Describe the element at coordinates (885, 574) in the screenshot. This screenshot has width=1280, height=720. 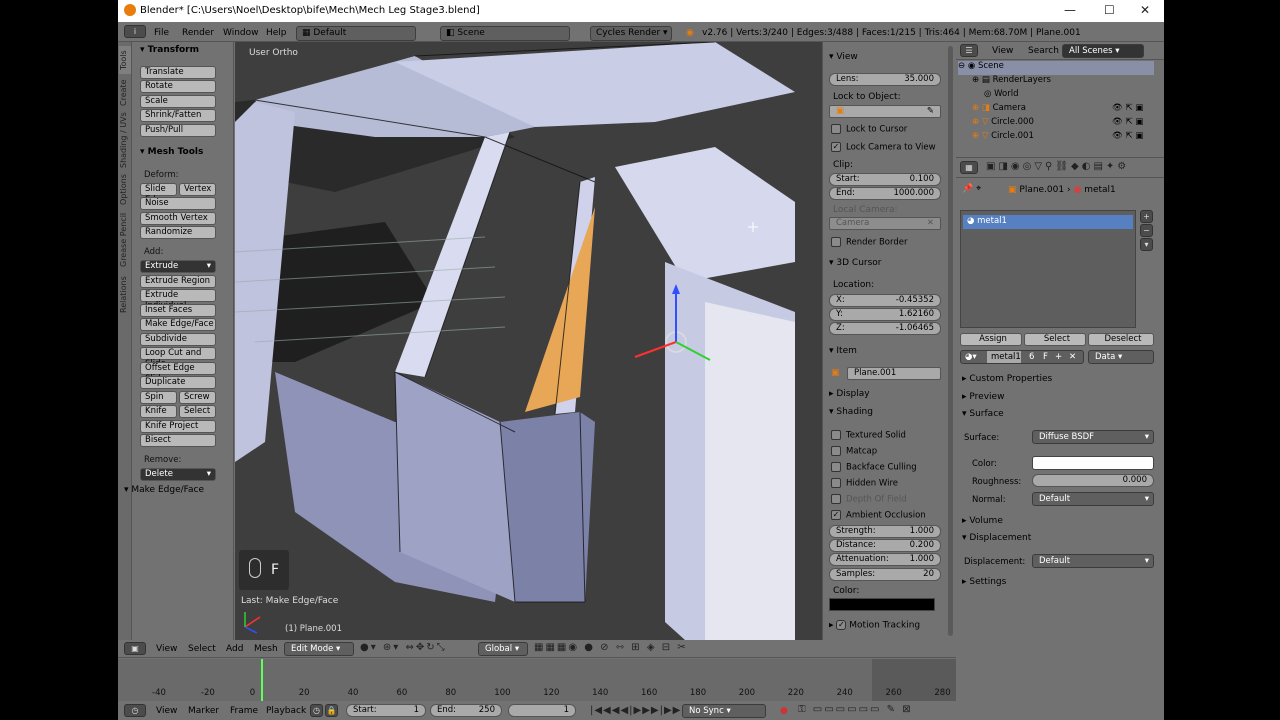
I see `ao-samples-field: Samples: 20` at that location.